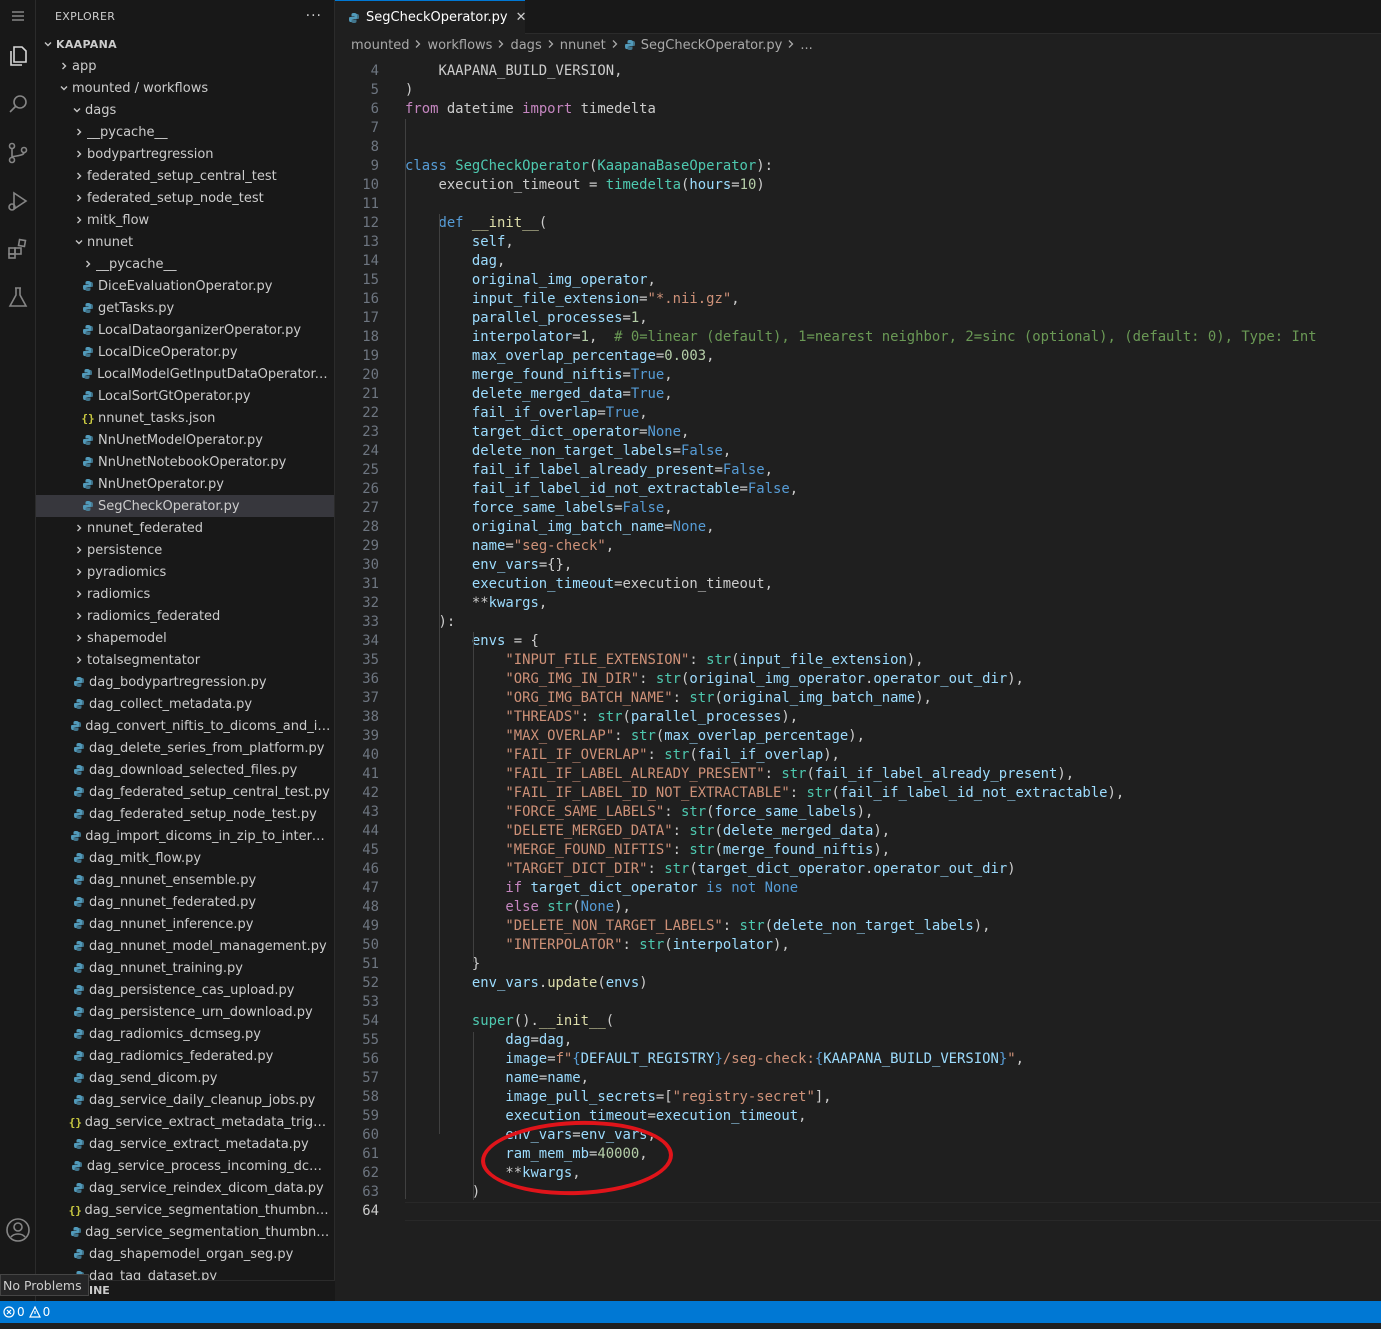  Describe the element at coordinates (185, 968) in the screenshot. I see `tree-file: dag_nnunet_training.py` at that location.